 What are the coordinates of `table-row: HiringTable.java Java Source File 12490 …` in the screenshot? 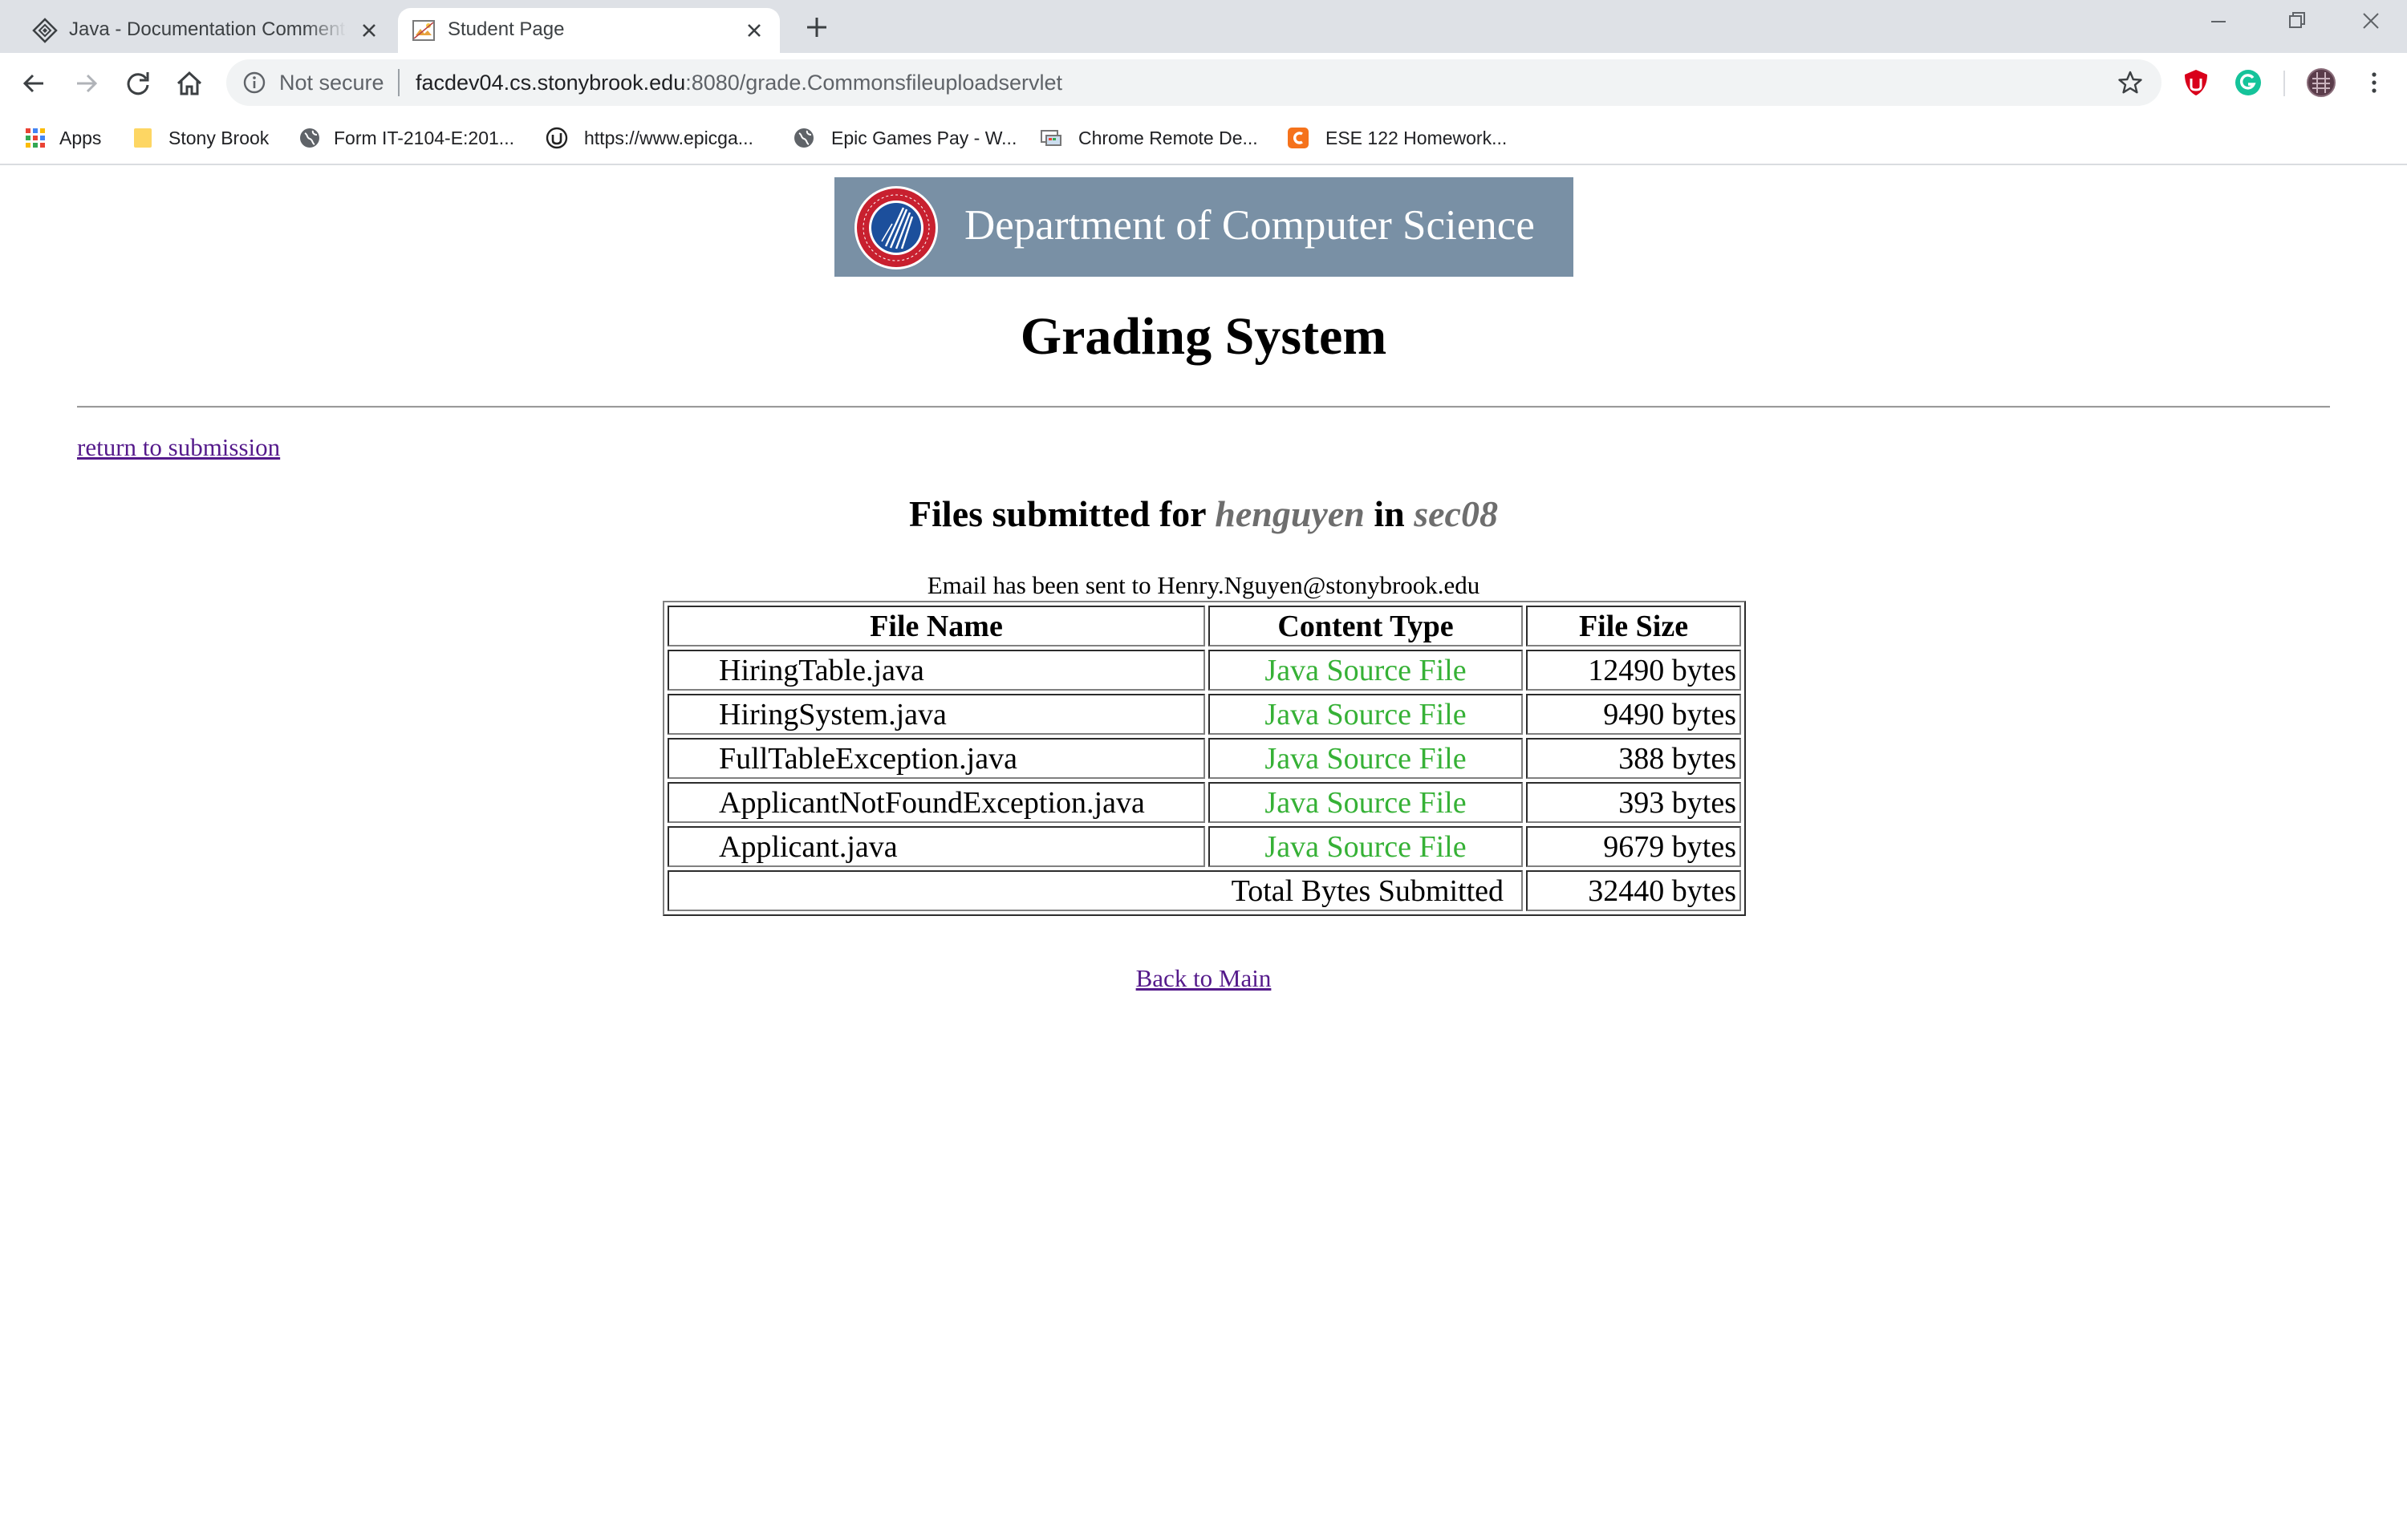 It's located at (1204, 670).